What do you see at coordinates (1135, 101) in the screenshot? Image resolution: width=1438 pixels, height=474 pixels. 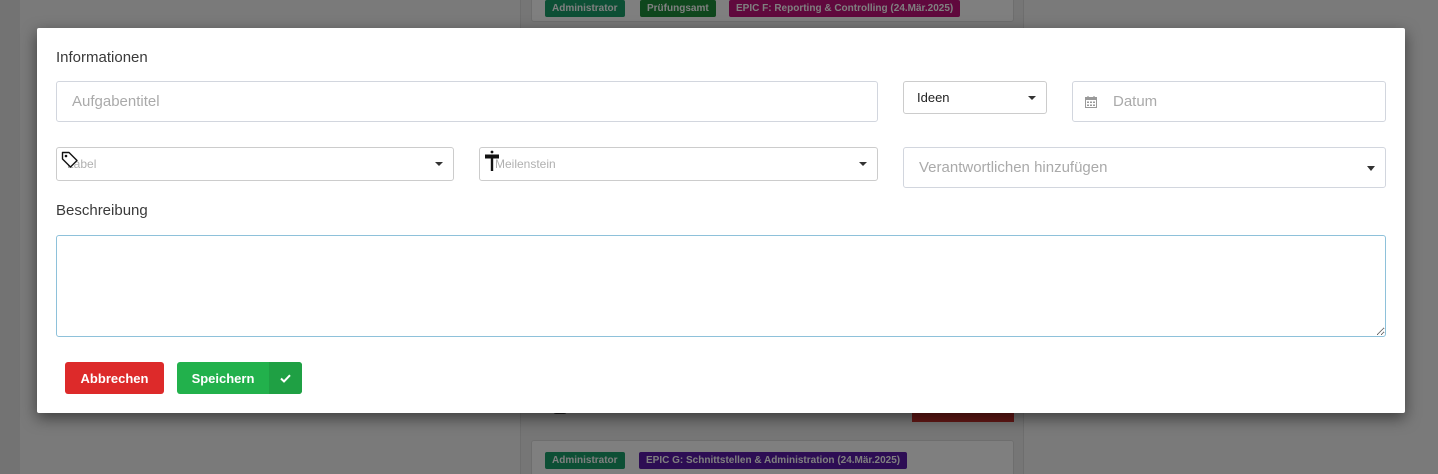 I see `date-placeholder: Datum` at bounding box center [1135, 101].